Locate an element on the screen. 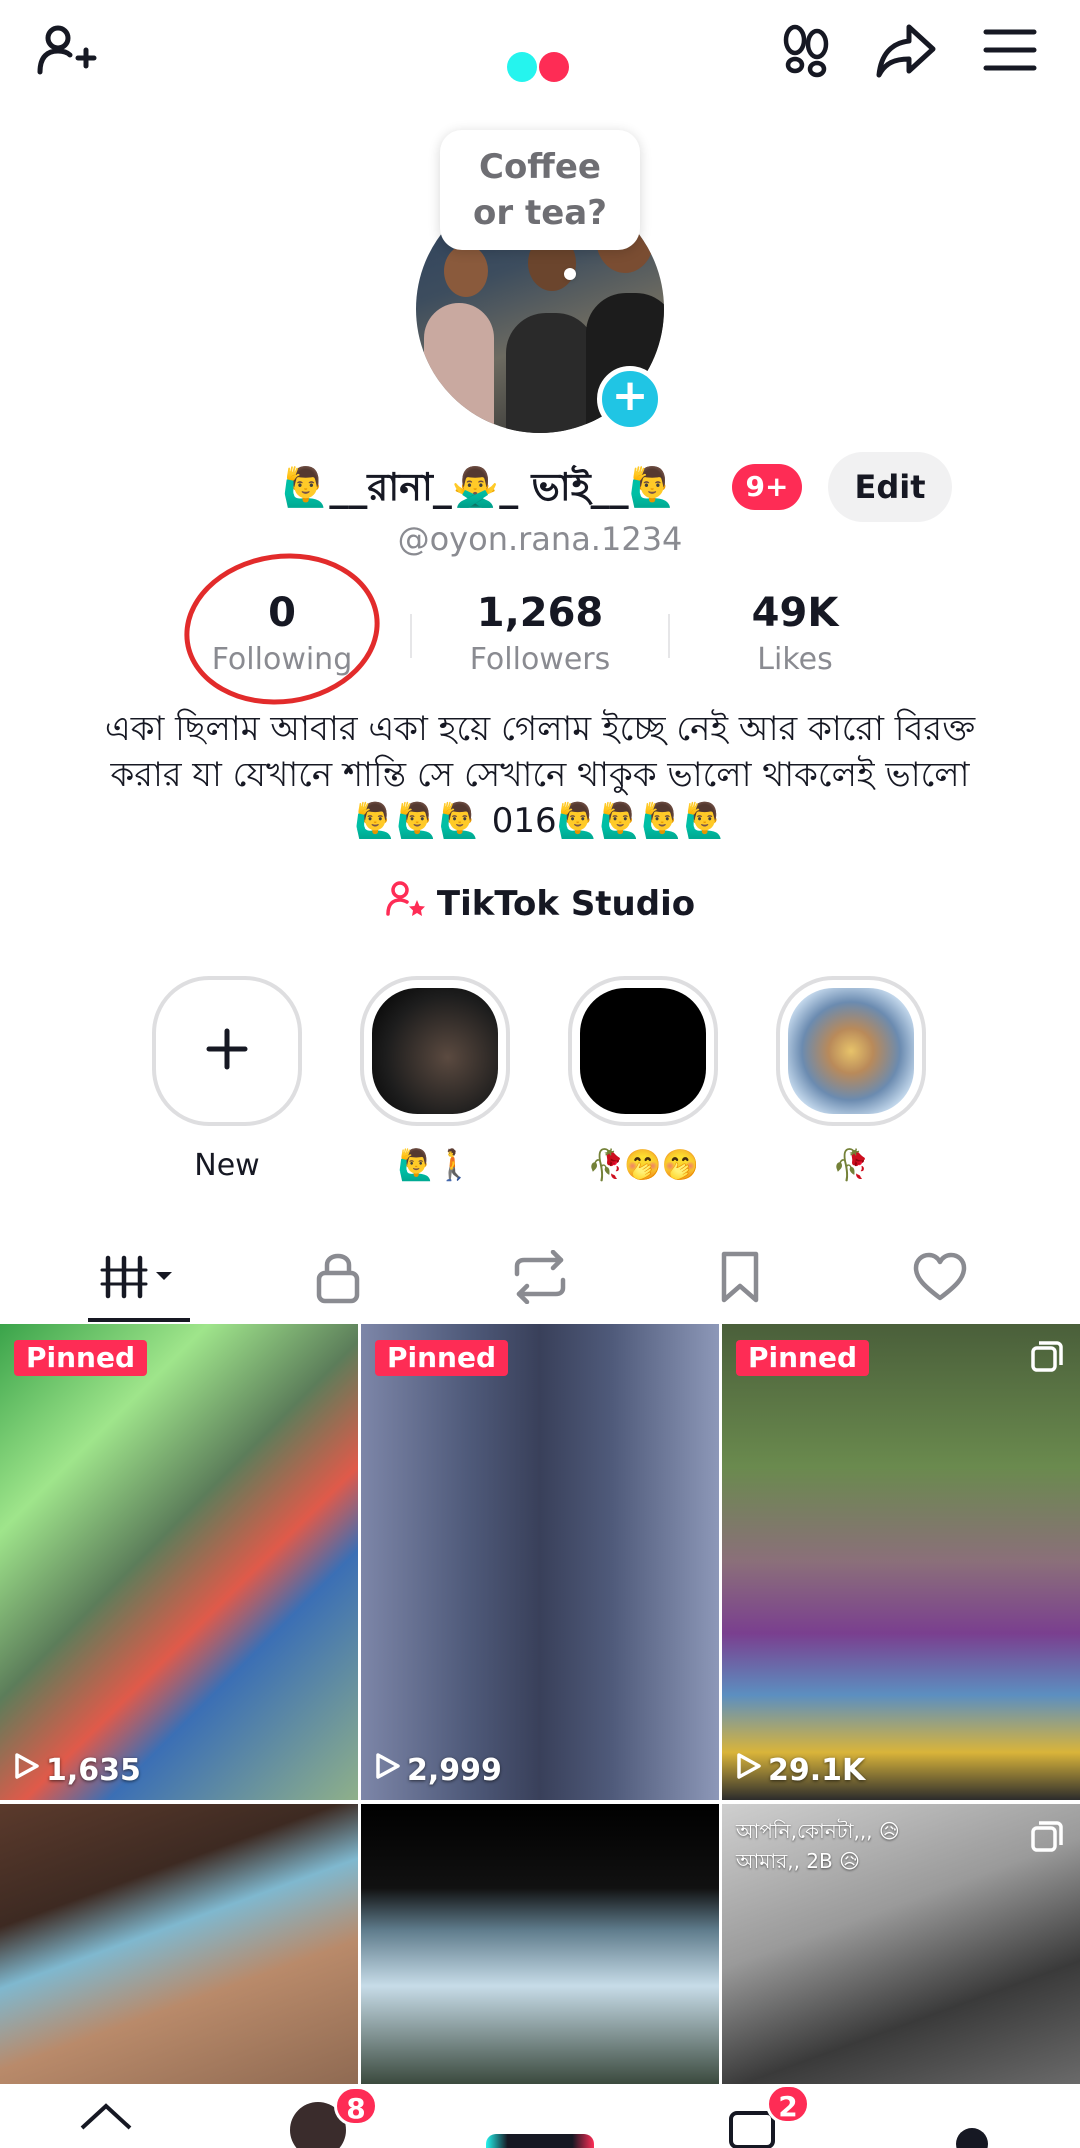 The width and height of the screenshot is (1080, 2148). menu-icon is located at coordinates (1010, 50).